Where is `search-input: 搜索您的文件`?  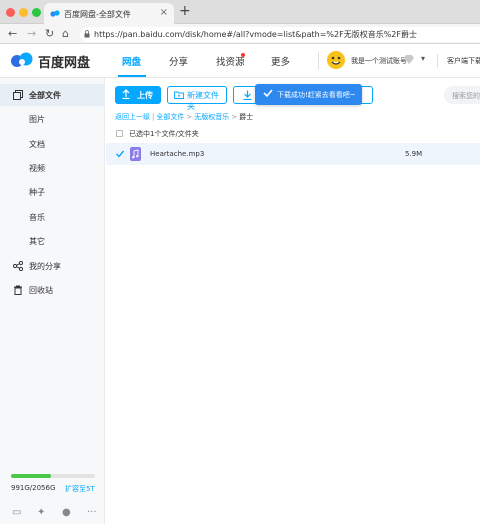 search-input: 搜索您的文件 is located at coordinates (462, 95).